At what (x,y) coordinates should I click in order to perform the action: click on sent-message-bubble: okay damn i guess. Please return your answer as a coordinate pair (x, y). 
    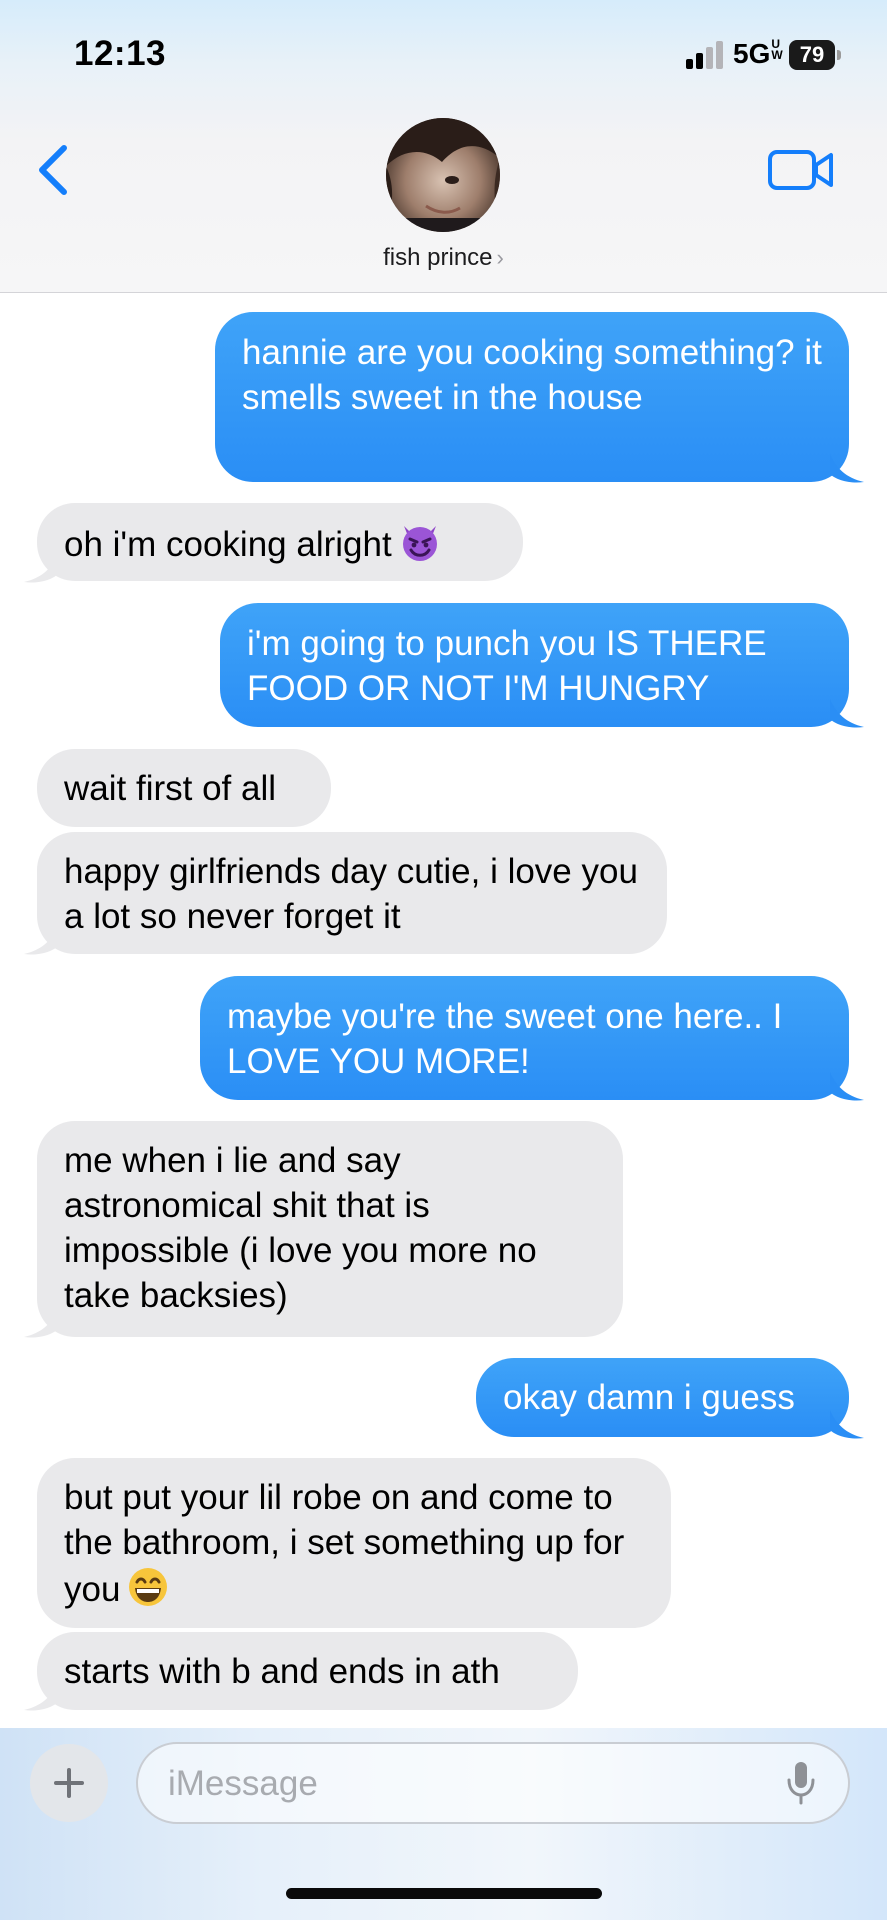
    Looking at the image, I should click on (662, 1397).